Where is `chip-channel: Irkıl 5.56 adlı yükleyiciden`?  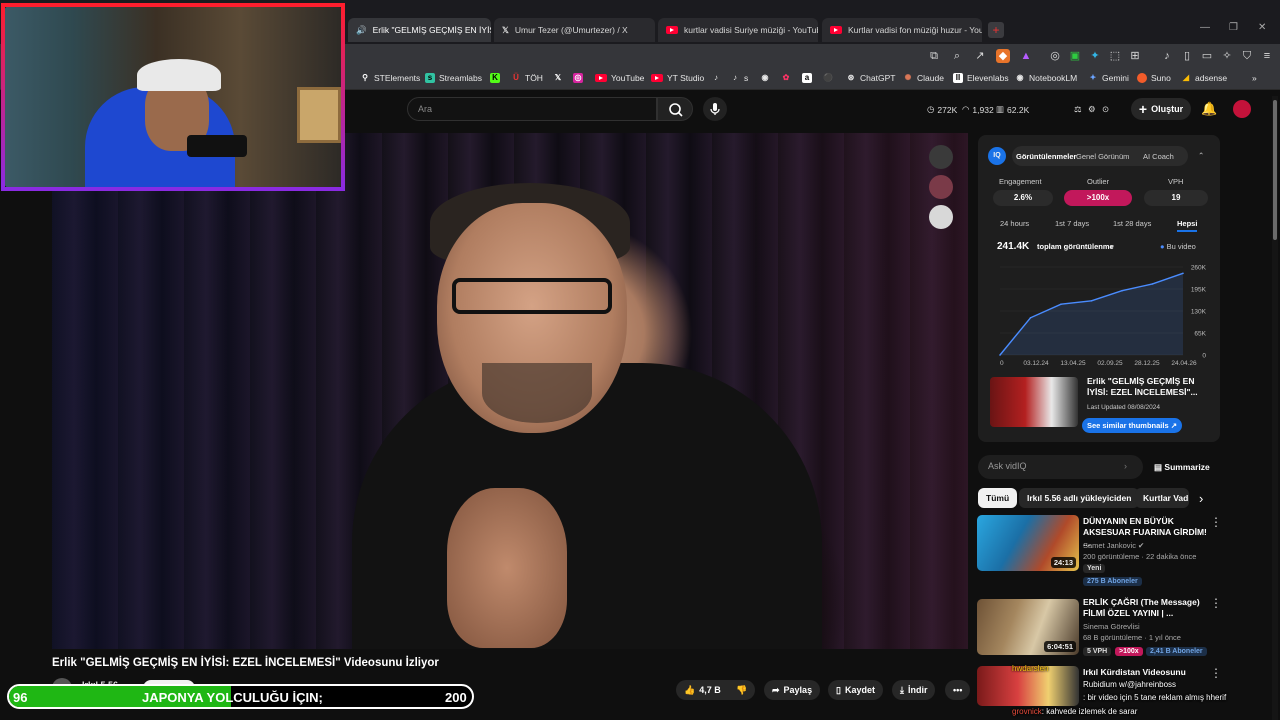
chip-channel: Irkıl 5.56 adlı yükleyiciden is located at coordinates (1079, 498).